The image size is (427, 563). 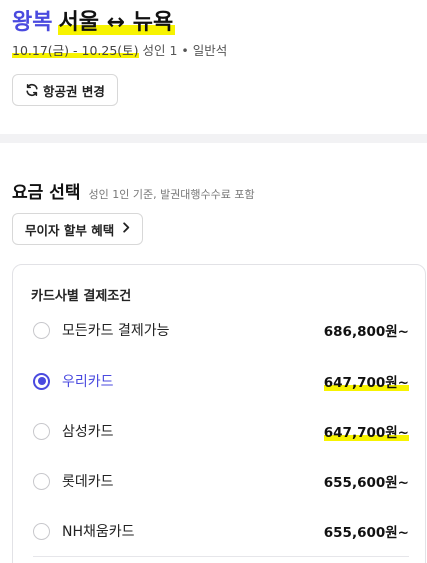 I want to click on trip-dates: 10.17(금) - 10.25(토), so click(x=75, y=50).